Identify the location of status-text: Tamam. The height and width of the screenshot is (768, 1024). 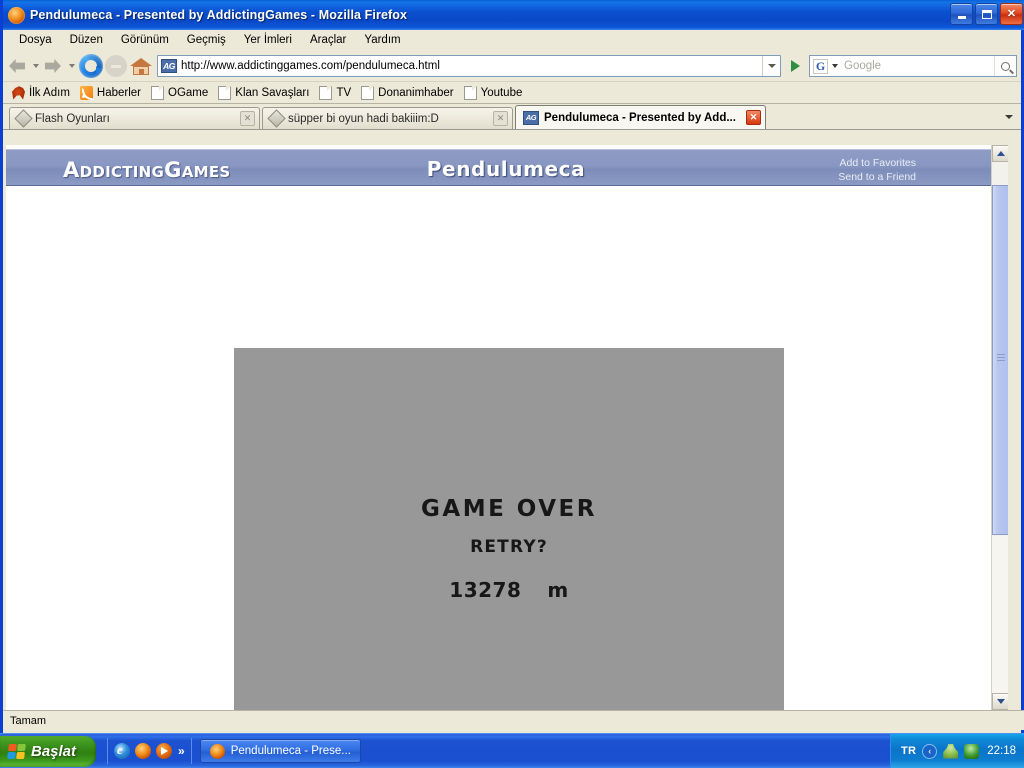
(28, 720).